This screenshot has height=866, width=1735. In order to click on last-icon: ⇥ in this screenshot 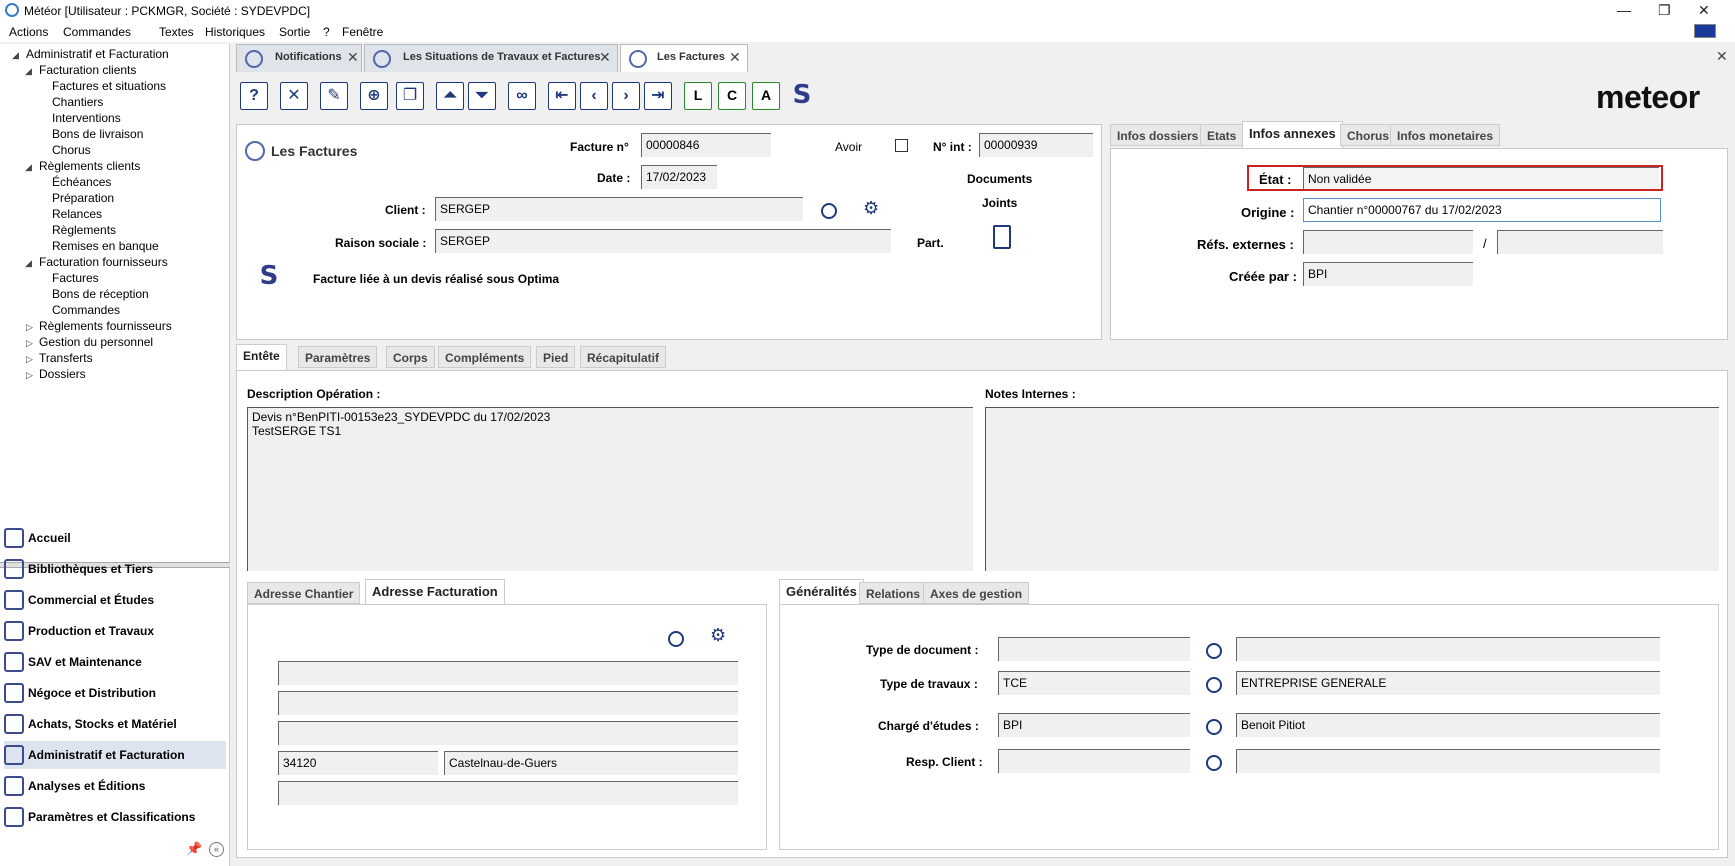, I will do `click(658, 96)`.